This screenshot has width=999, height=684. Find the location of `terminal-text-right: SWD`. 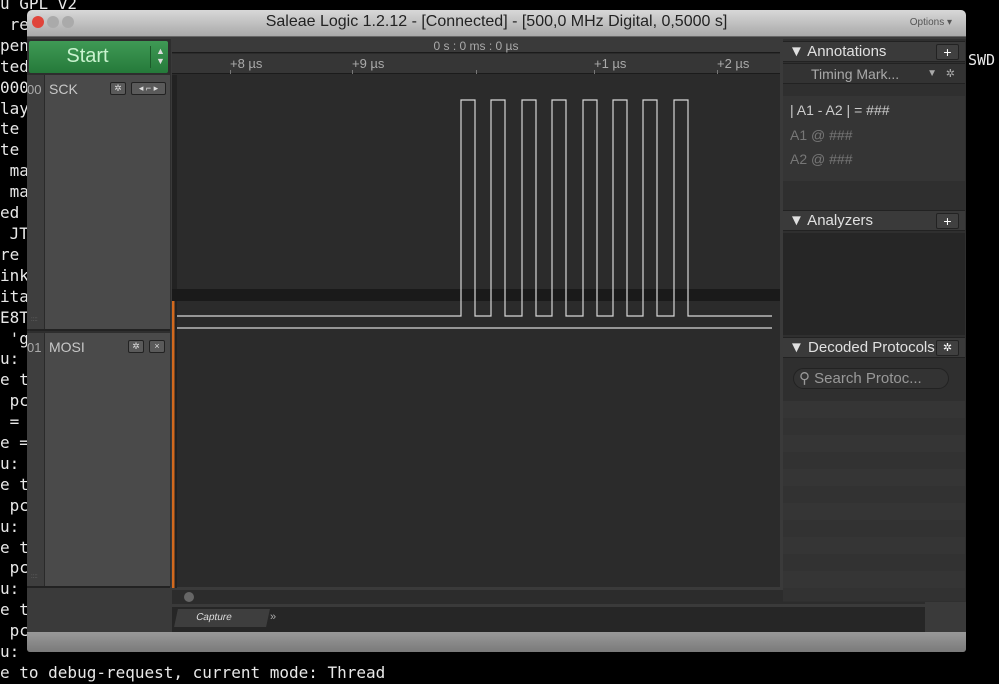

terminal-text-right: SWD is located at coordinates (982, 60).